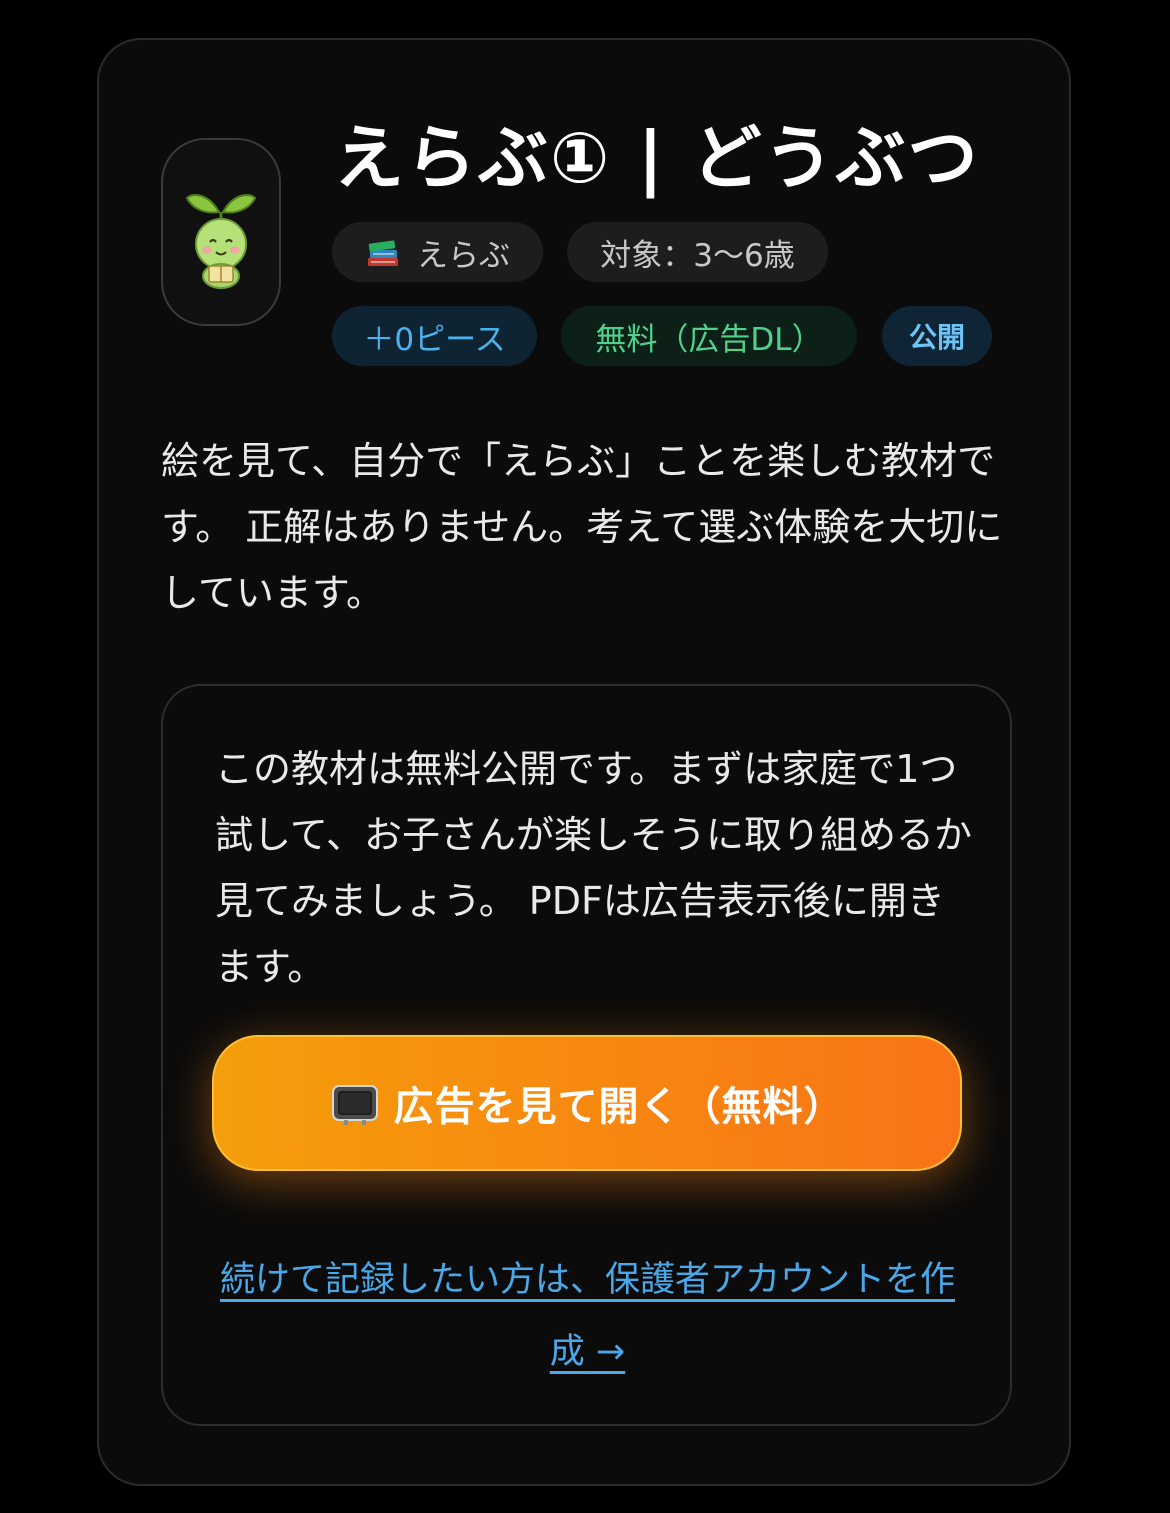  Describe the element at coordinates (383, 253) in the screenshot. I see `books-icon` at that location.